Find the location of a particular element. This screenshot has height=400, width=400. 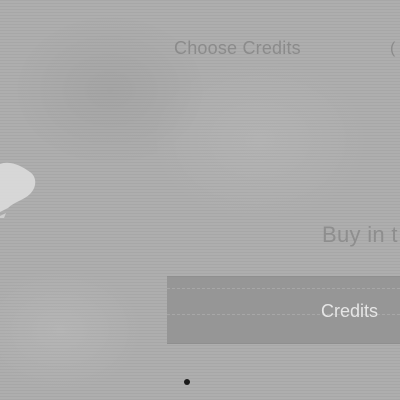

buy-in-label: Buy in t is located at coordinates (360, 234).